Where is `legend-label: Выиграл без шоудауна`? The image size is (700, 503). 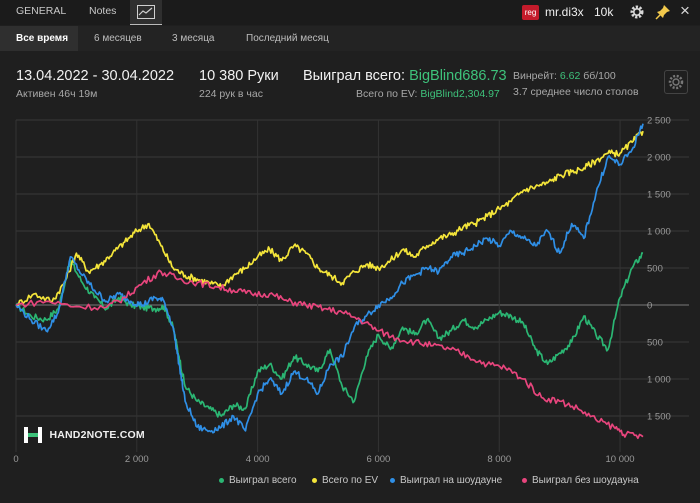
legend-label: Выиграл без шоудауна is located at coordinates (585, 480).